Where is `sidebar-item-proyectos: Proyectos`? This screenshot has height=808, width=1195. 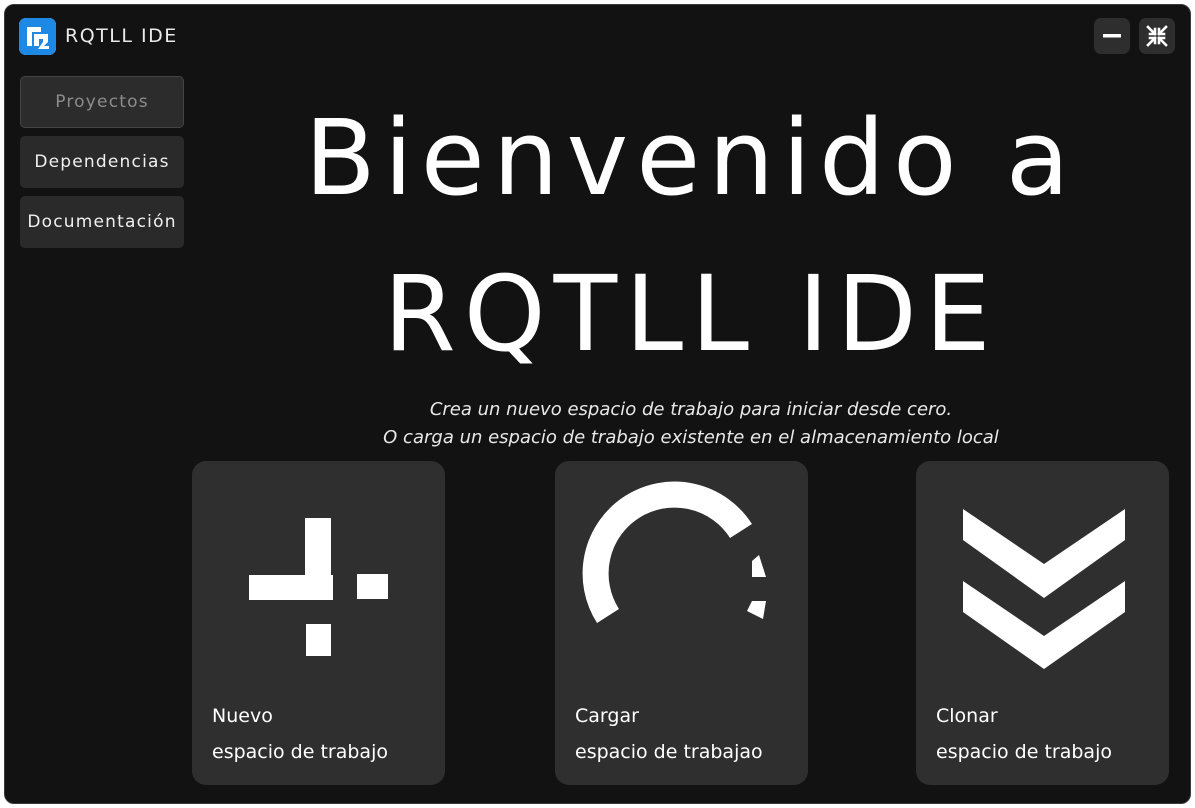
sidebar-item-proyectos: Proyectos is located at coordinates (102, 102).